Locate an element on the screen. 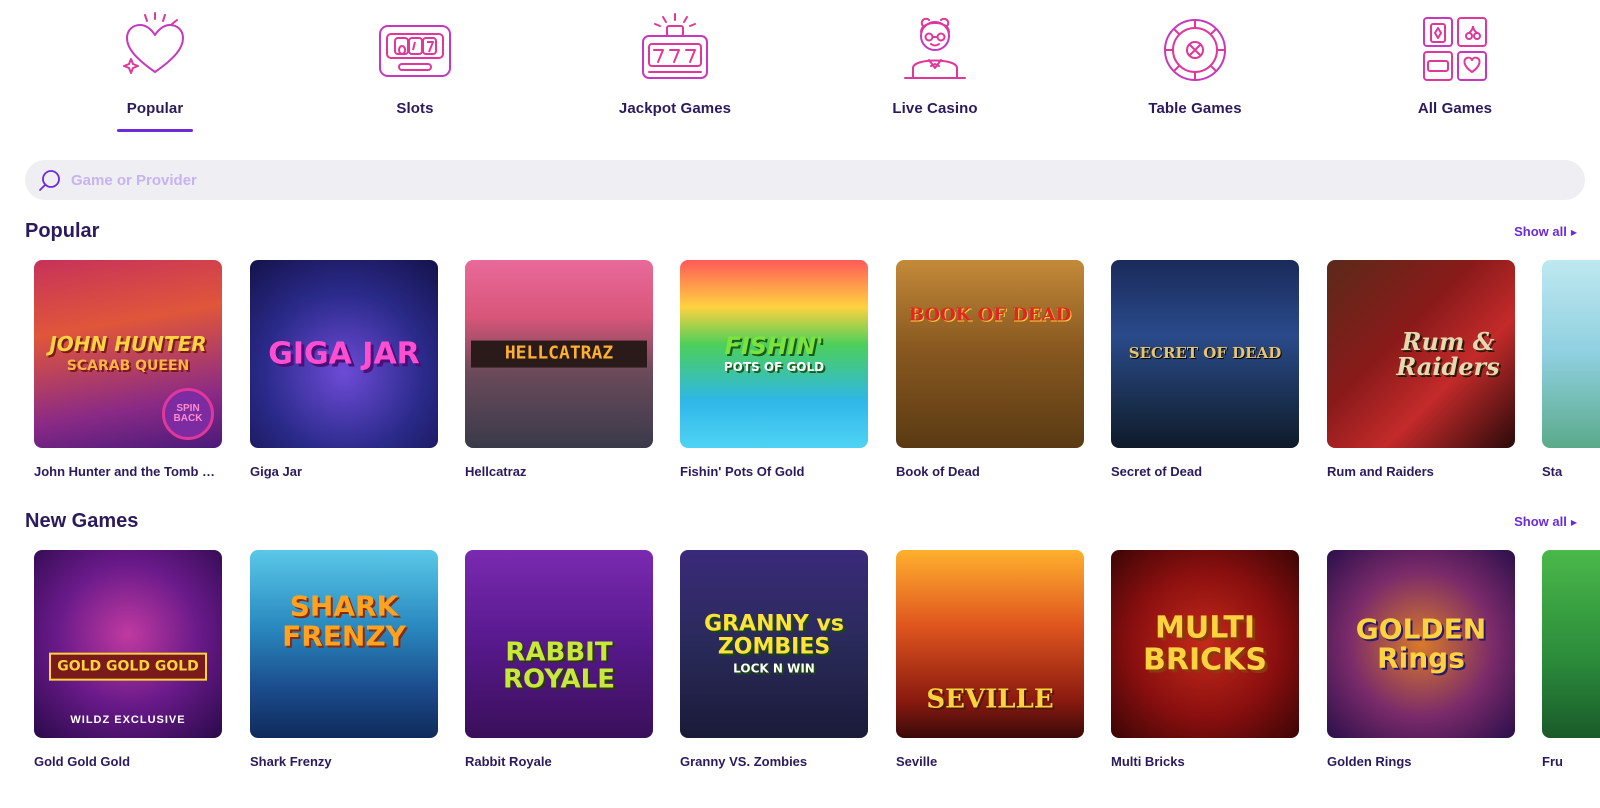  game-art-text: GIGA JAR is located at coordinates (344, 354).